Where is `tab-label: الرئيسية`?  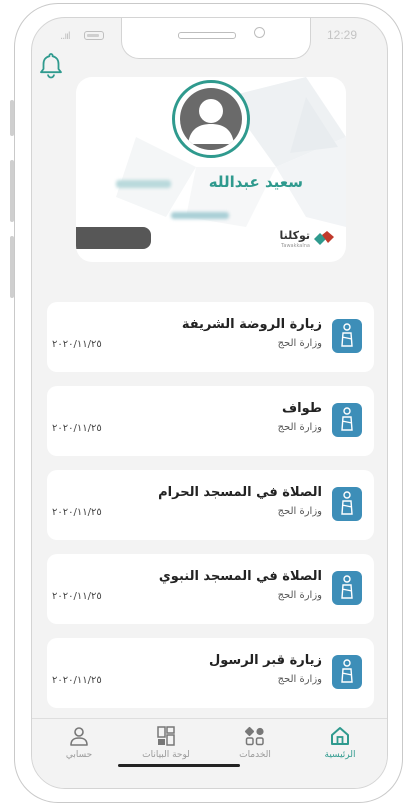 tab-label: الرئيسية is located at coordinates (340, 755).